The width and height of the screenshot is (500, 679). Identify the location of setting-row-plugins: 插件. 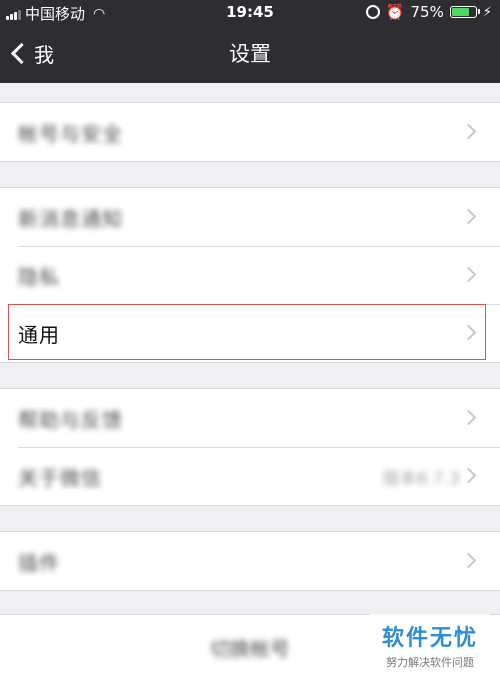
(250, 561).